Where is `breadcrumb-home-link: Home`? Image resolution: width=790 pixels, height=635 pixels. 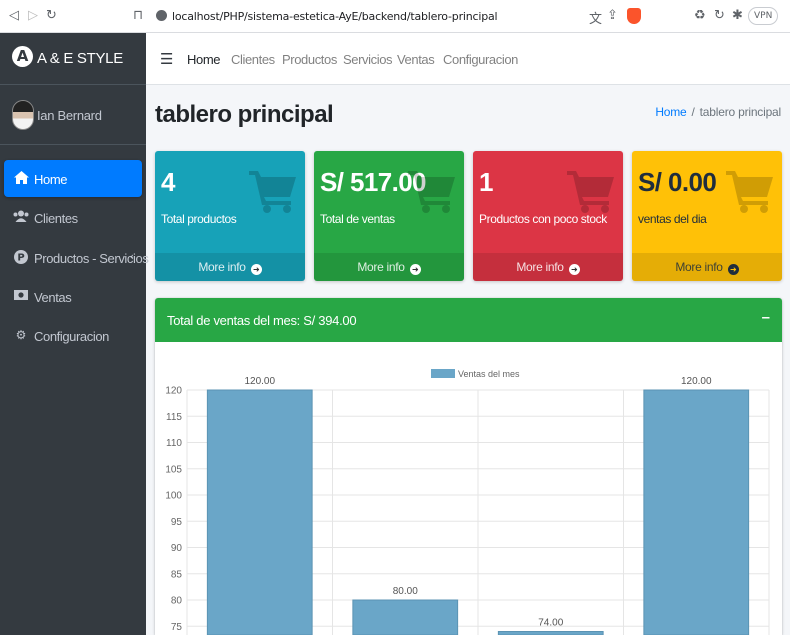 breadcrumb-home-link: Home is located at coordinates (670, 112).